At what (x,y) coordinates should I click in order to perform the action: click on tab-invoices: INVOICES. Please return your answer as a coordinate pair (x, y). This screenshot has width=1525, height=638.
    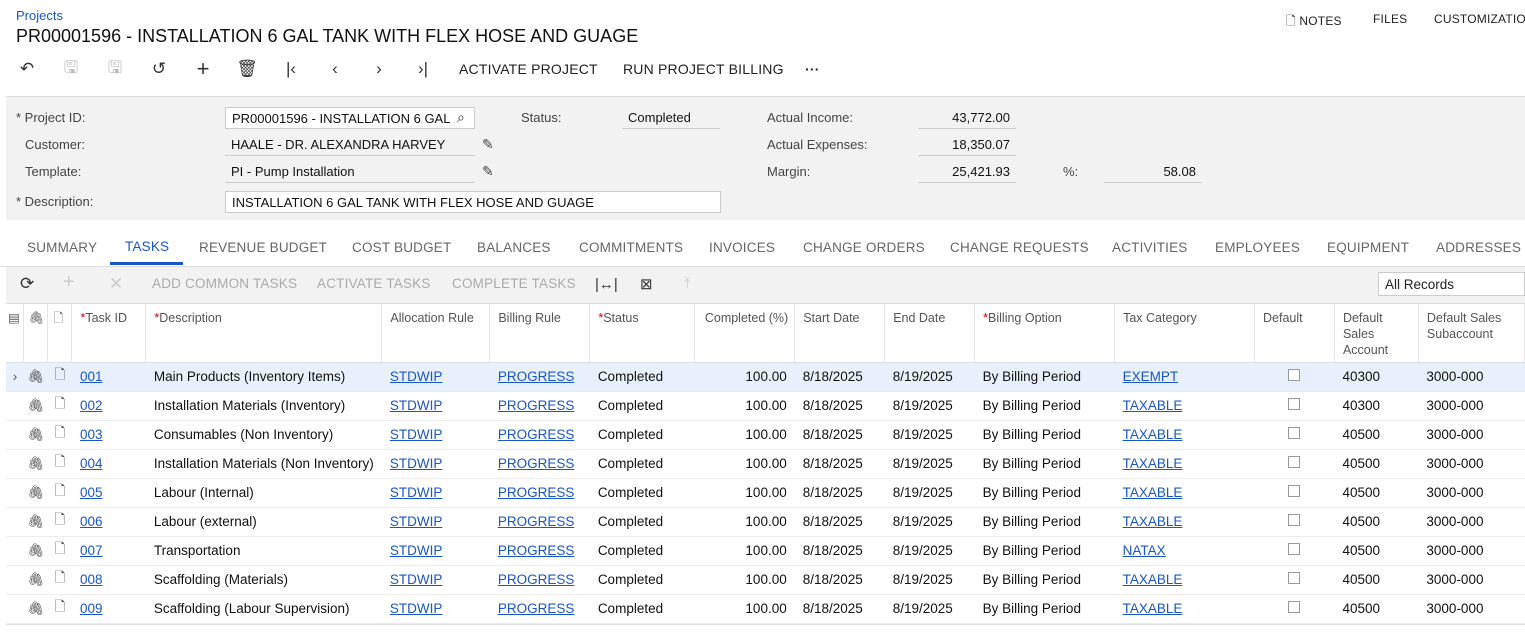
    Looking at the image, I should click on (742, 247).